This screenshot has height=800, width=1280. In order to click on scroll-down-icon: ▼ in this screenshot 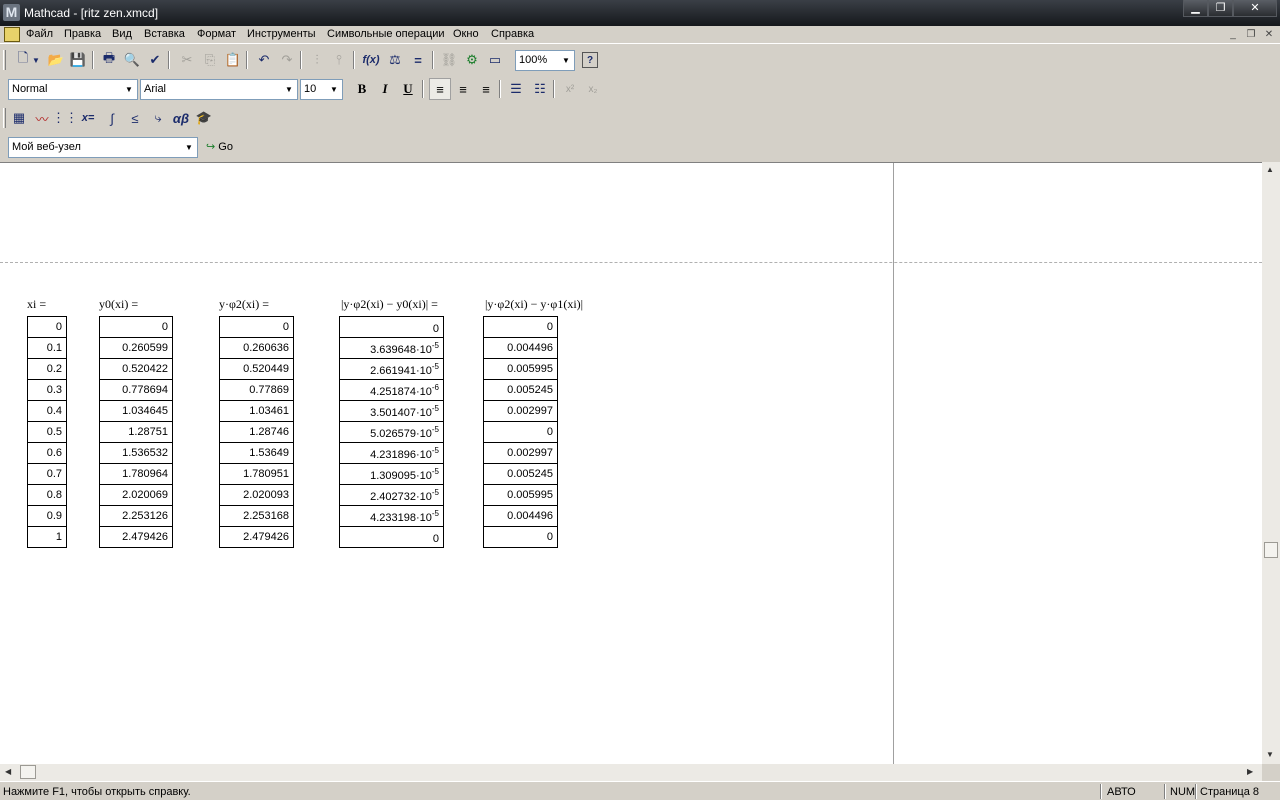, I will do `click(1270, 754)`.